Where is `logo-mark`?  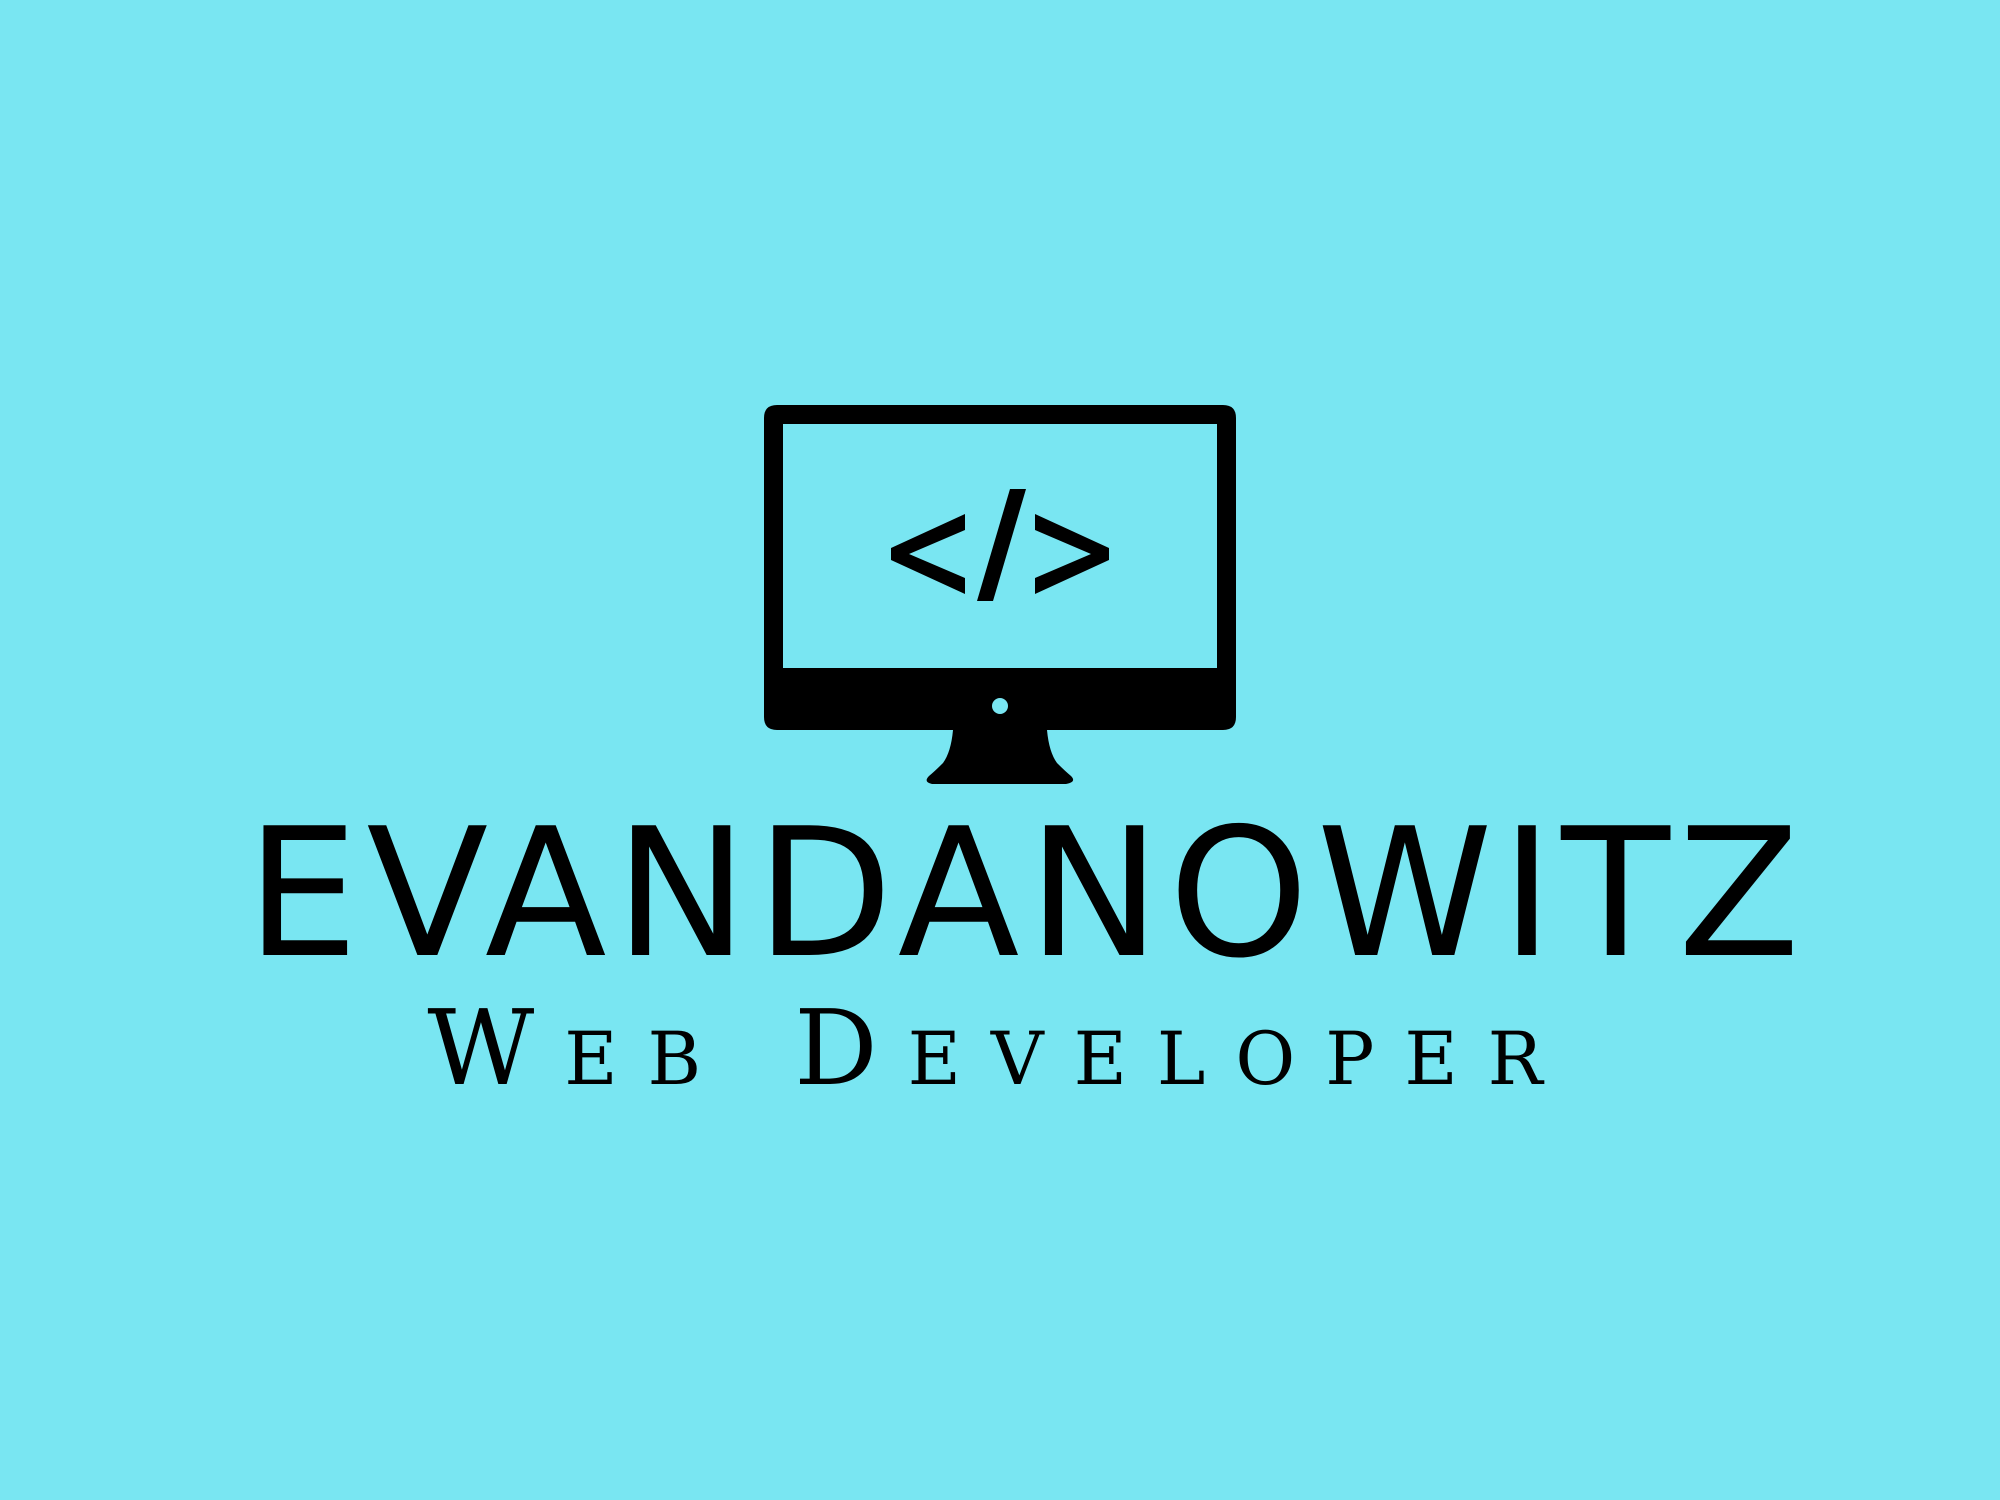
logo-mark is located at coordinates (1000, 594).